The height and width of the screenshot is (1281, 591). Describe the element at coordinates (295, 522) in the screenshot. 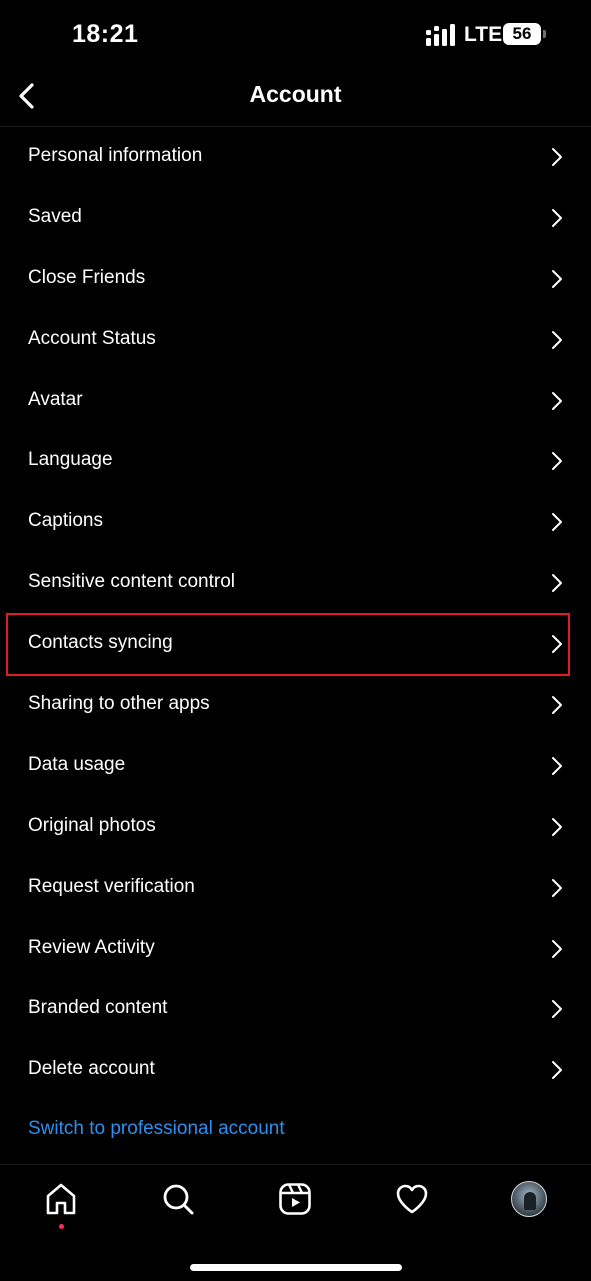

I see `menu-item-captions: Captions` at that location.